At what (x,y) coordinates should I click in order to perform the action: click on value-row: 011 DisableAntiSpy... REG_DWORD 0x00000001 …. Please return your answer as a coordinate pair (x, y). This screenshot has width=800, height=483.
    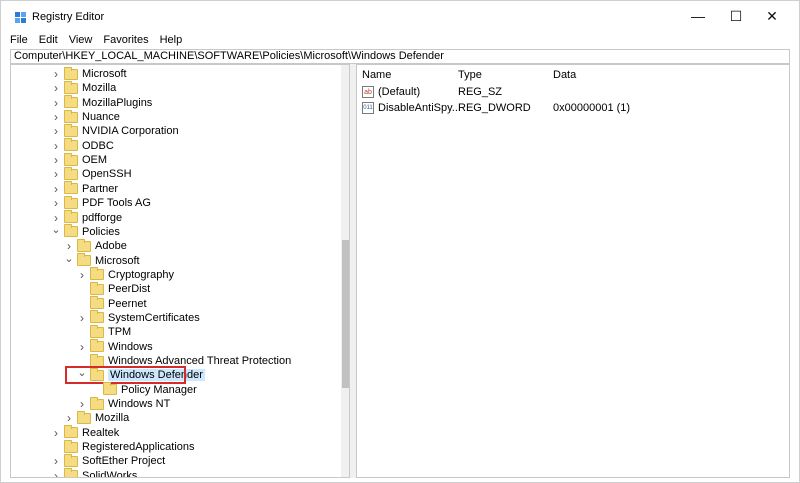
    Looking at the image, I should click on (573, 109).